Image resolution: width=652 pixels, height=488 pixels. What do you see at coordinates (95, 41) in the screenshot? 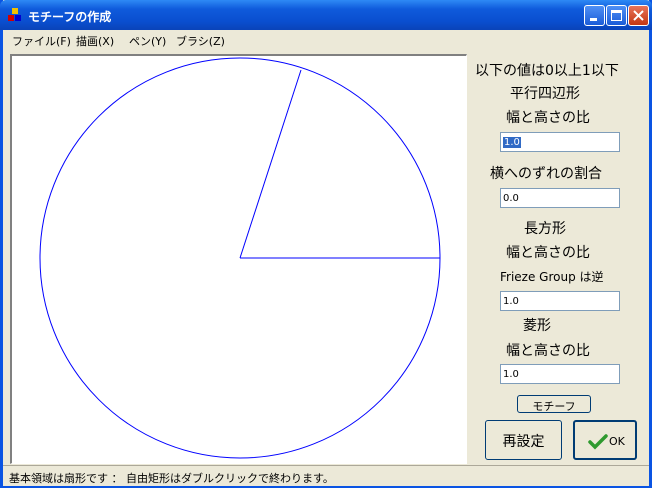
I see `menu-draw: 描画(X)` at bounding box center [95, 41].